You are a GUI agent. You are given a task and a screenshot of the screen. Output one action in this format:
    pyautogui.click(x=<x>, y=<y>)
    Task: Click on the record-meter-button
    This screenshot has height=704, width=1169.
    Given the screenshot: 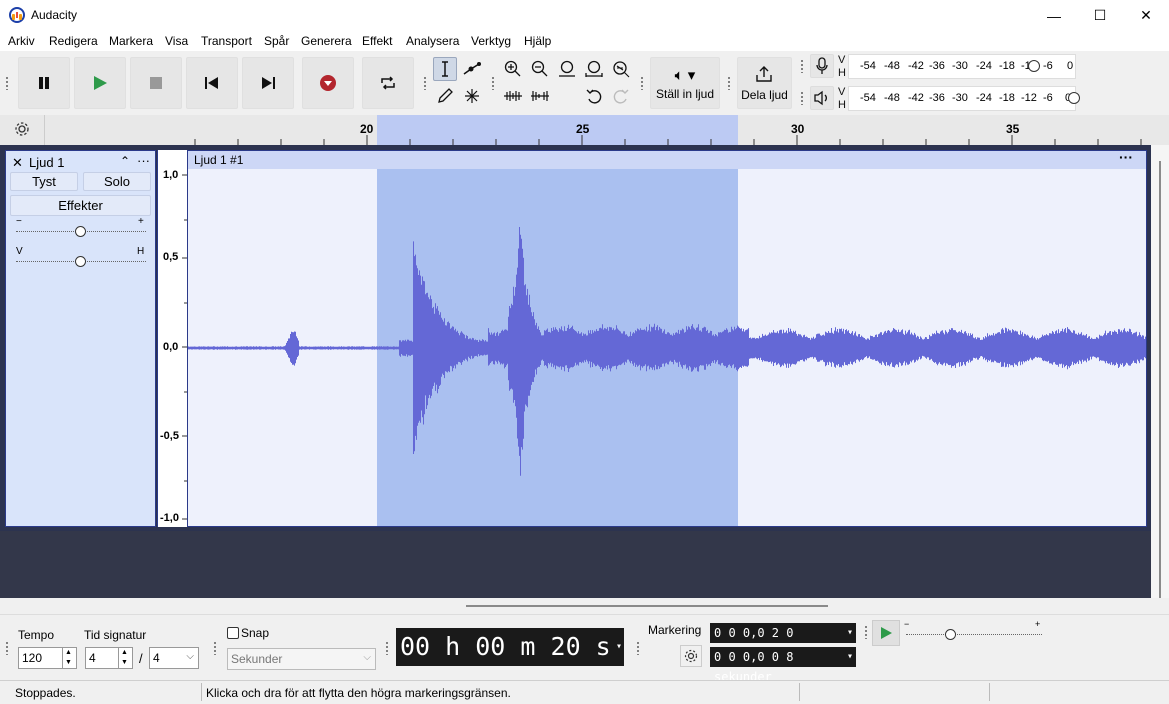 What is the action you would take?
    pyautogui.click(x=822, y=66)
    